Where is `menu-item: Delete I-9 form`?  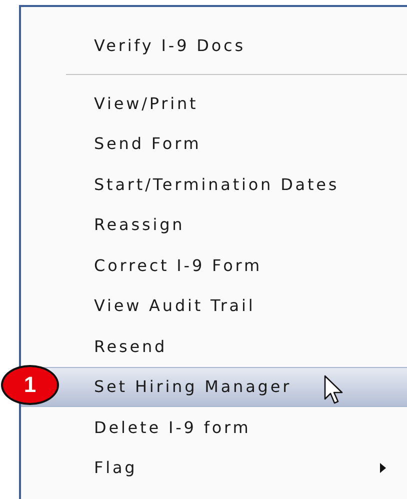
menu-item: Delete I-9 form is located at coordinates (214, 427).